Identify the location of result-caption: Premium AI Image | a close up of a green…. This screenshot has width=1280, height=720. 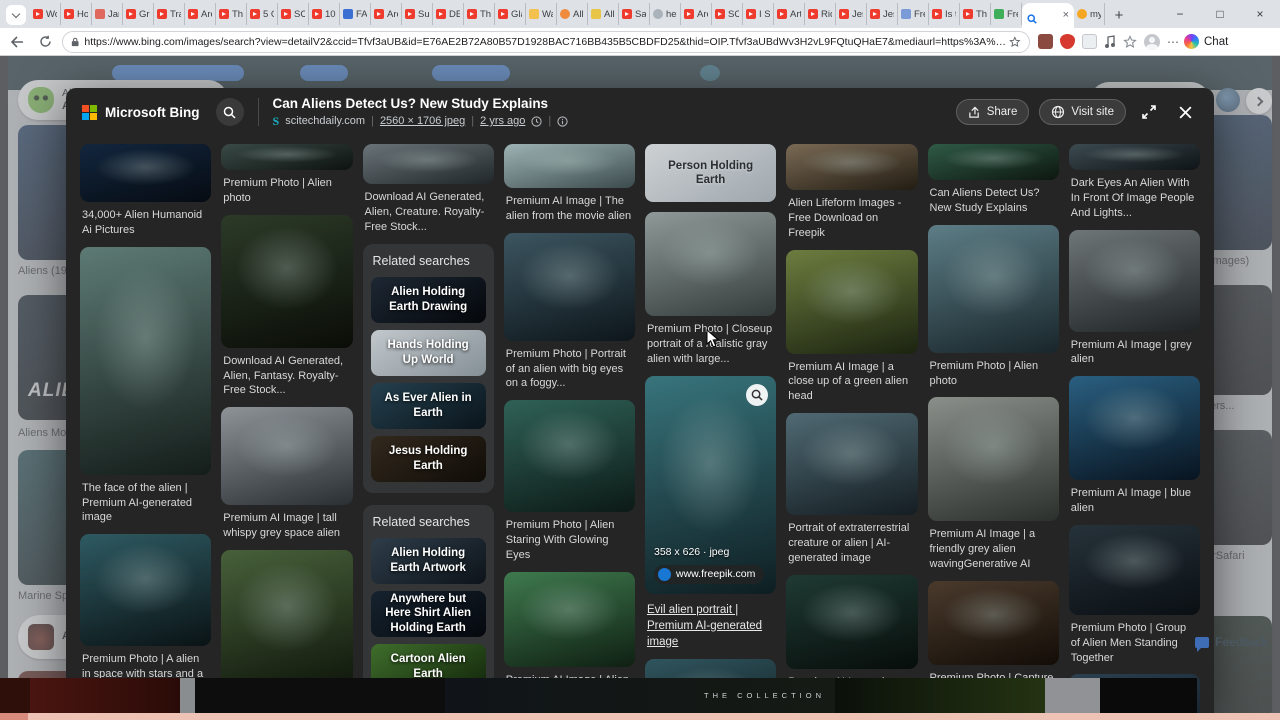
(851, 382).